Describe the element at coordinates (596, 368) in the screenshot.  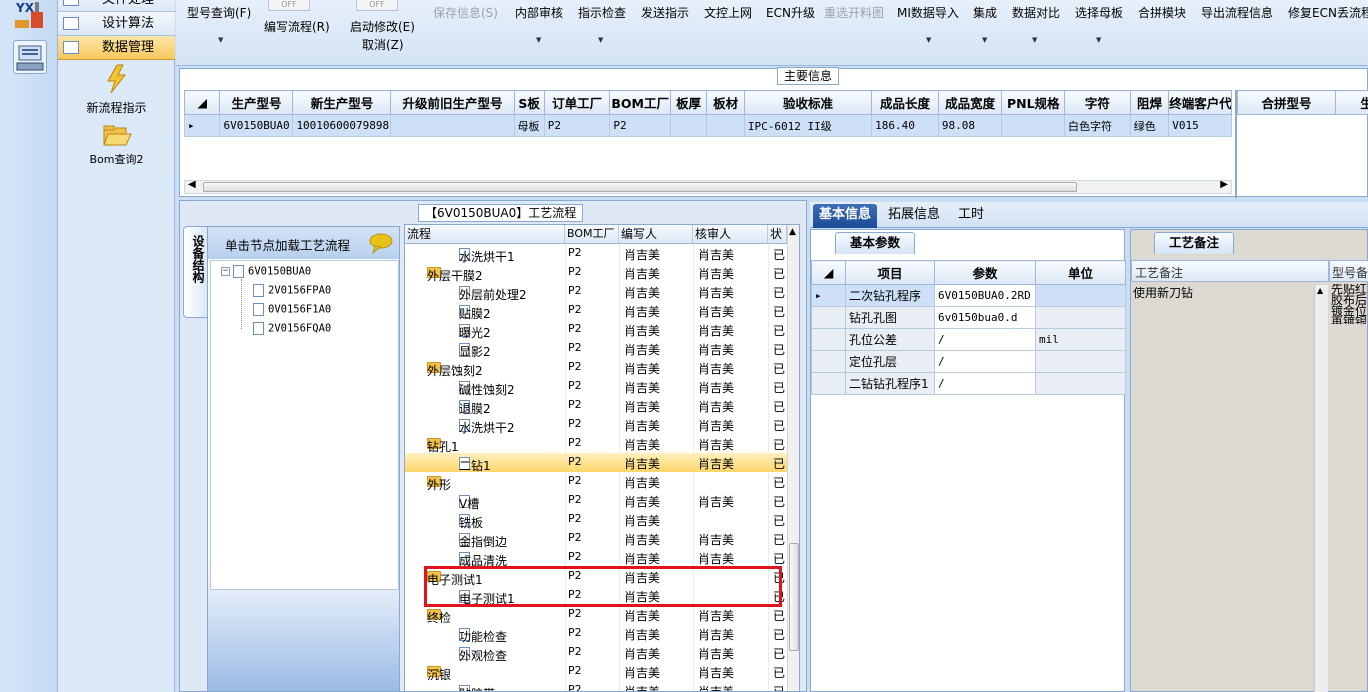
I see `flow-row: −外层蚀刻2P2肖吉美肖吉美已` at that location.